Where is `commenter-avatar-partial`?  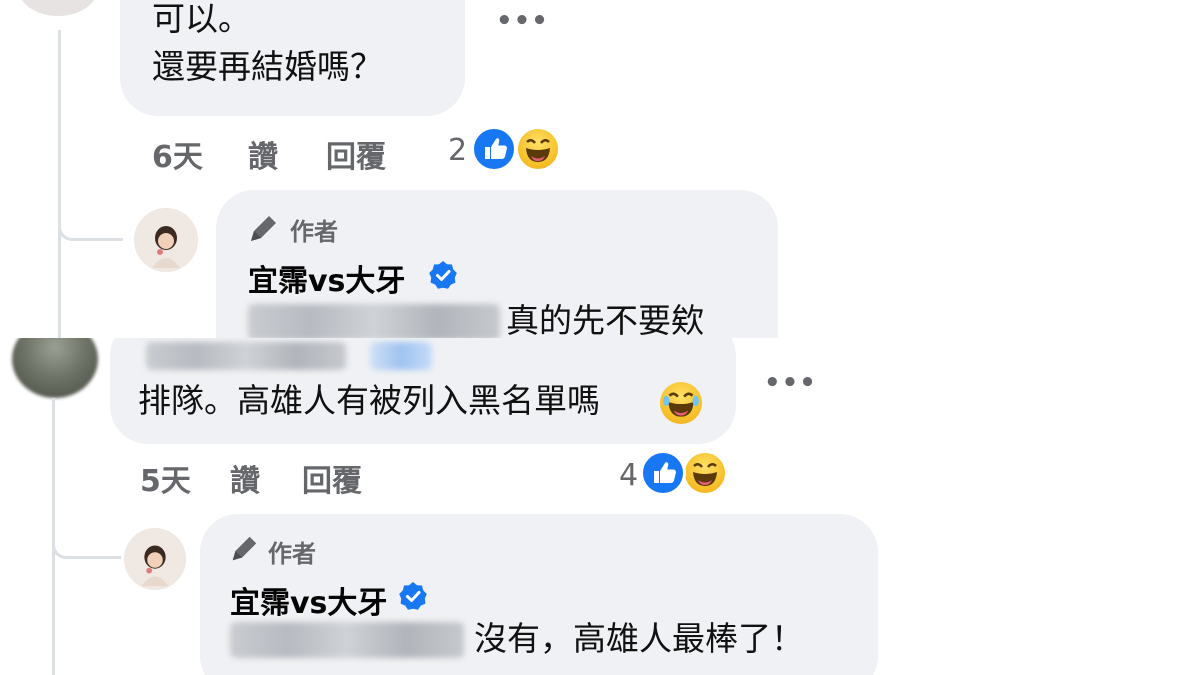
commenter-avatar-partial is located at coordinates (58, 8).